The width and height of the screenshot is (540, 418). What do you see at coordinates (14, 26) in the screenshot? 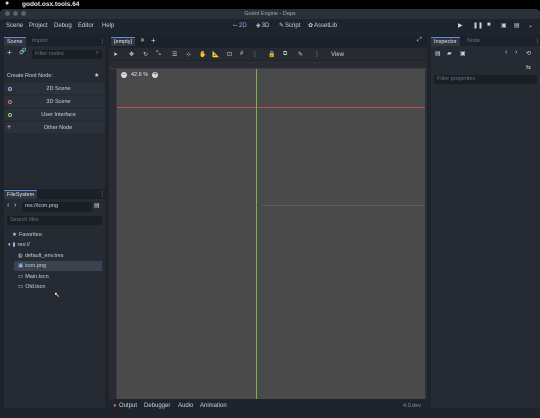
I see `menu-scene: Scene` at bounding box center [14, 26].